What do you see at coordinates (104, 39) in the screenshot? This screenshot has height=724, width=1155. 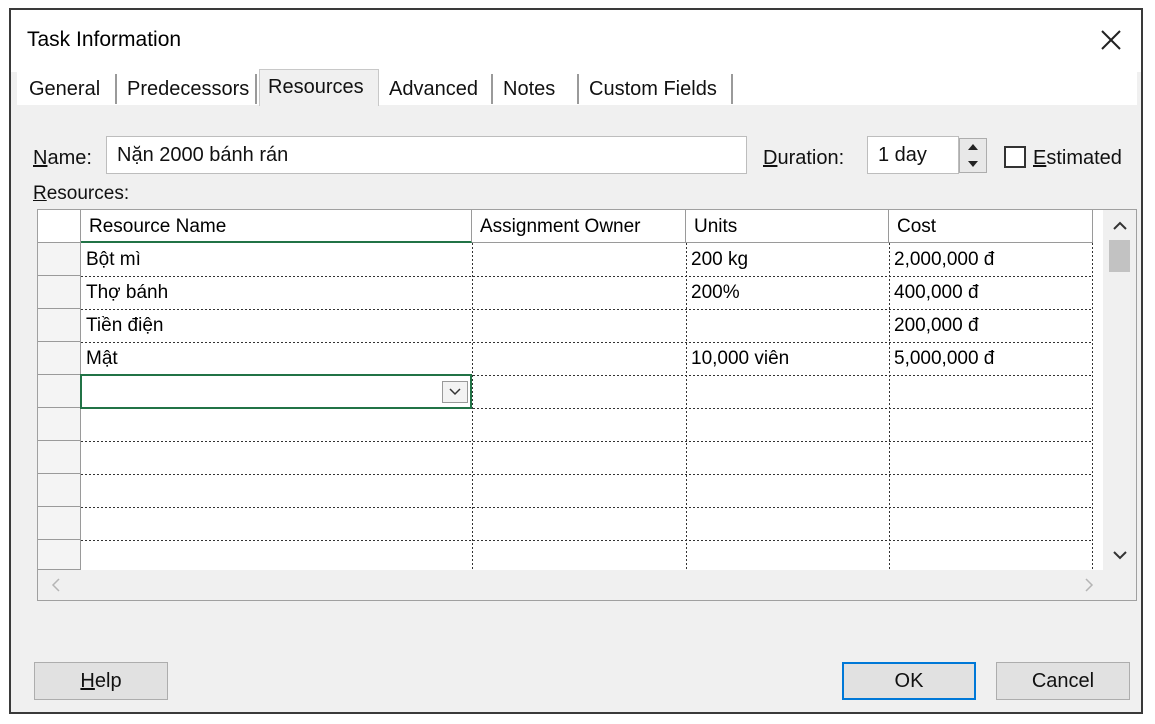 I see `dialog-title: Task Information` at bounding box center [104, 39].